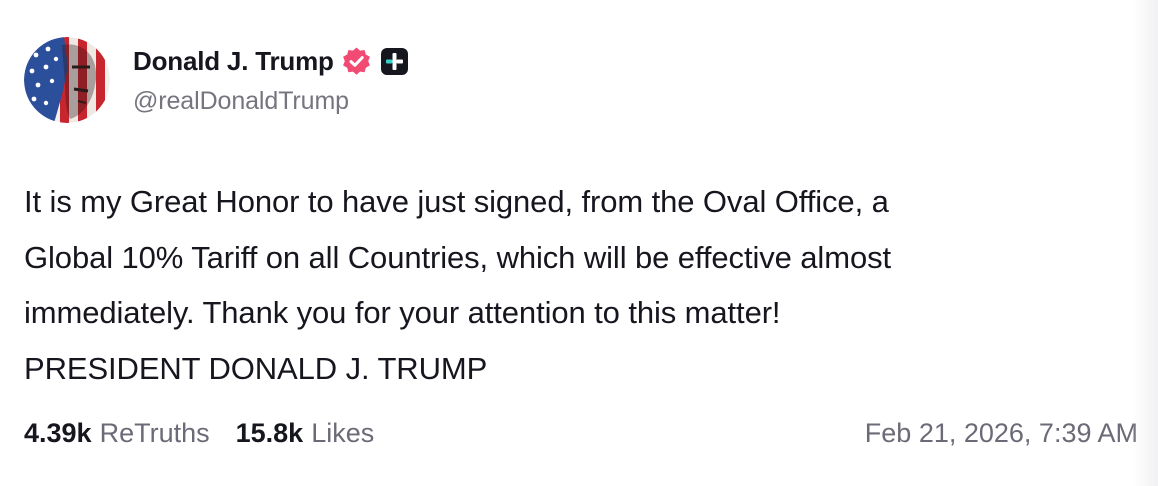 Image resolution: width=1158 pixels, height=486 pixels. Describe the element at coordinates (1001, 433) in the screenshot. I see `post-timestamp: Feb 21, 2026, 7:39 AM` at that location.